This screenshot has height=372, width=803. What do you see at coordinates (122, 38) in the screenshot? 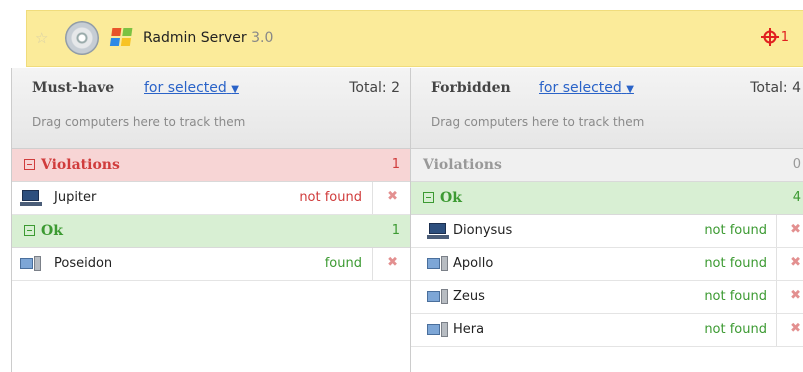
I see `windows-logo-icon` at bounding box center [122, 38].